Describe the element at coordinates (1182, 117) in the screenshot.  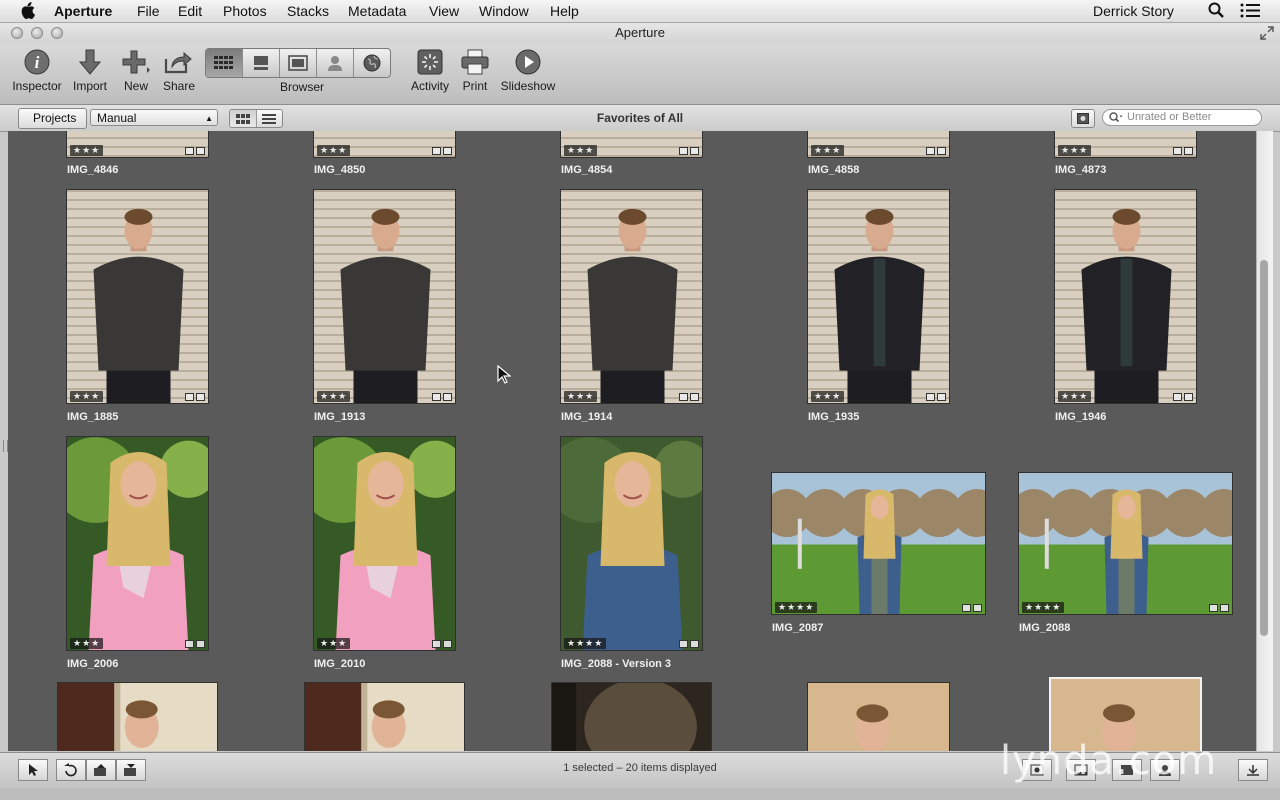
I see `rating-filter-search-field: Unrated or Better` at that location.